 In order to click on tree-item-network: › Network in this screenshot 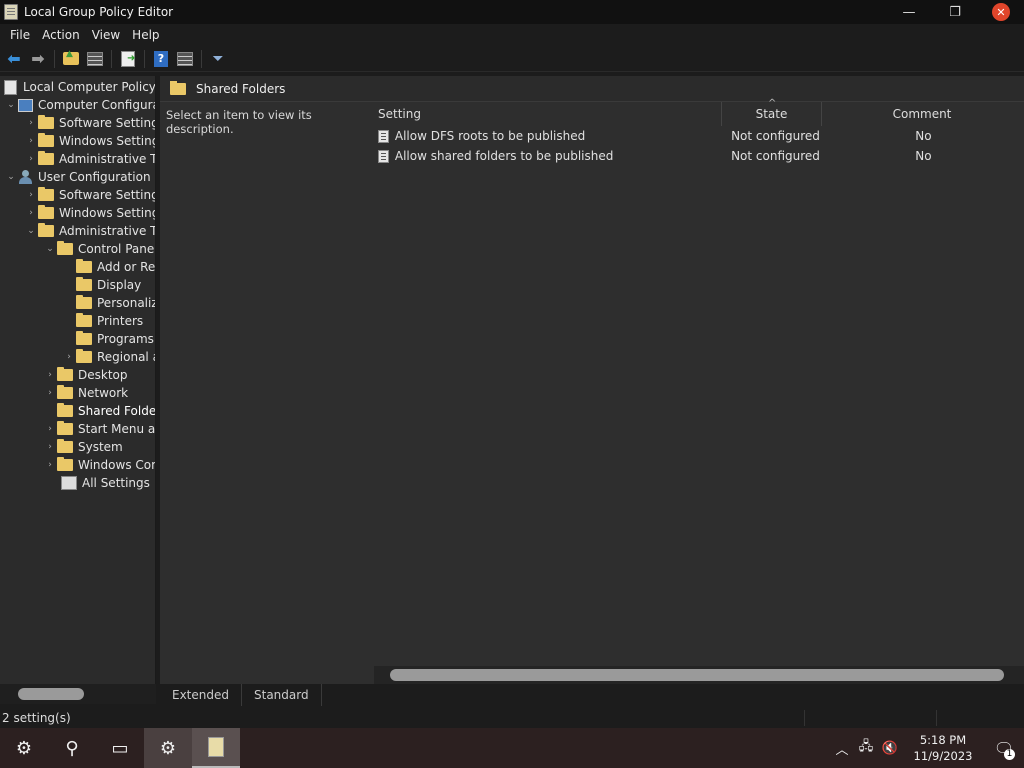, I will do `click(85, 393)`.